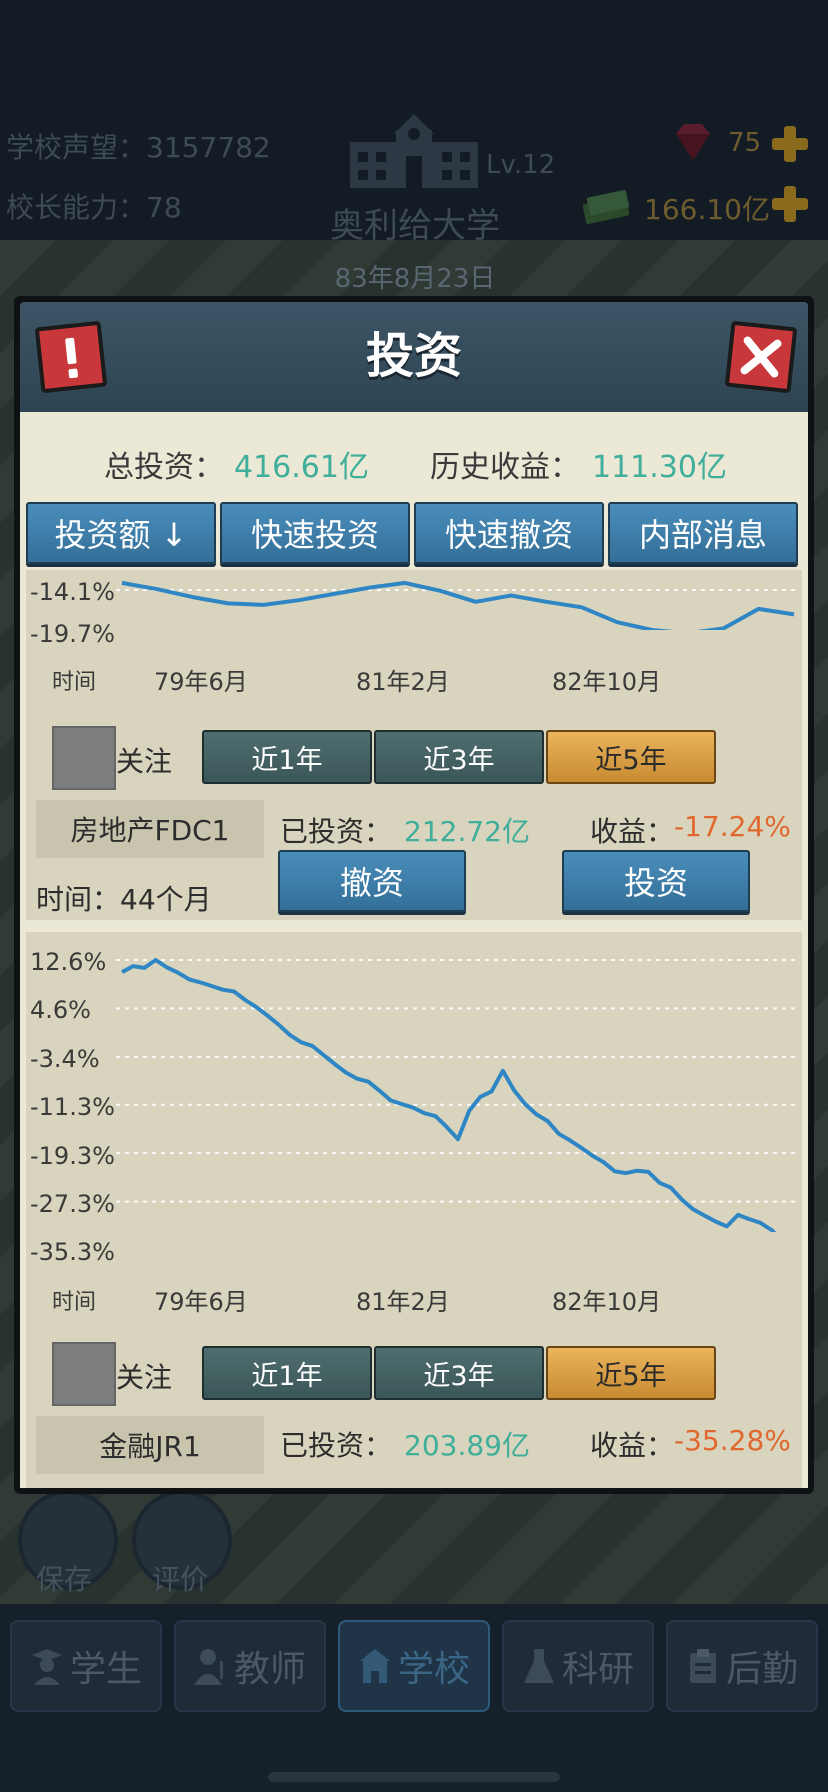  Describe the element at coordinates (414, 151) in the screenshot. I see `school-building-icon` at that location.